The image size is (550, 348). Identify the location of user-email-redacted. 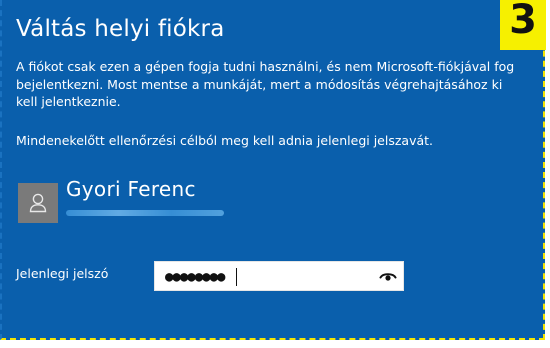
(145, 213).